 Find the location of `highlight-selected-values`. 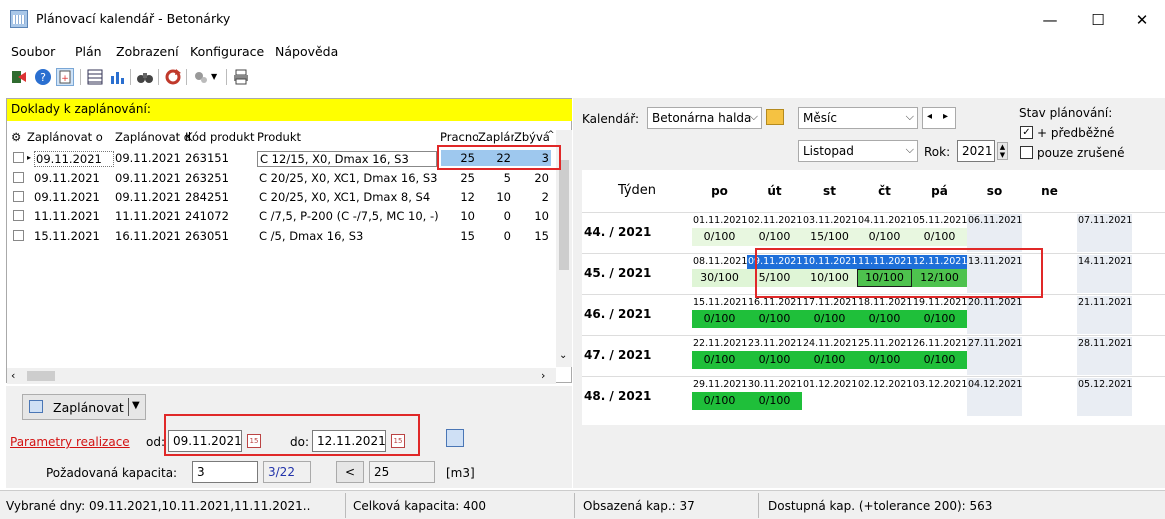

highlight-selected-values is located at coordinates (499, 157).